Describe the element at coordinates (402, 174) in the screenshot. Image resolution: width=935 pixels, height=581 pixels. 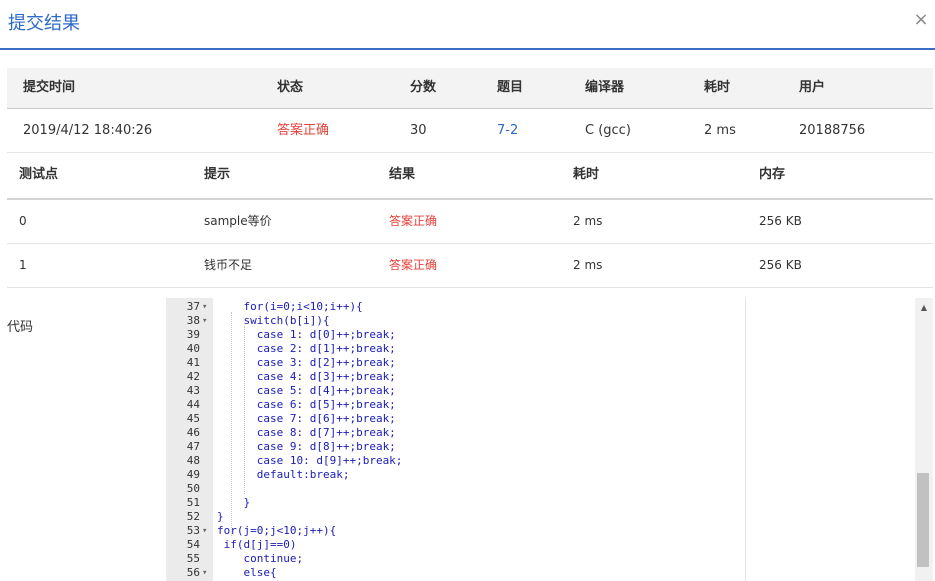
I see `header-result: 结果` at that location.